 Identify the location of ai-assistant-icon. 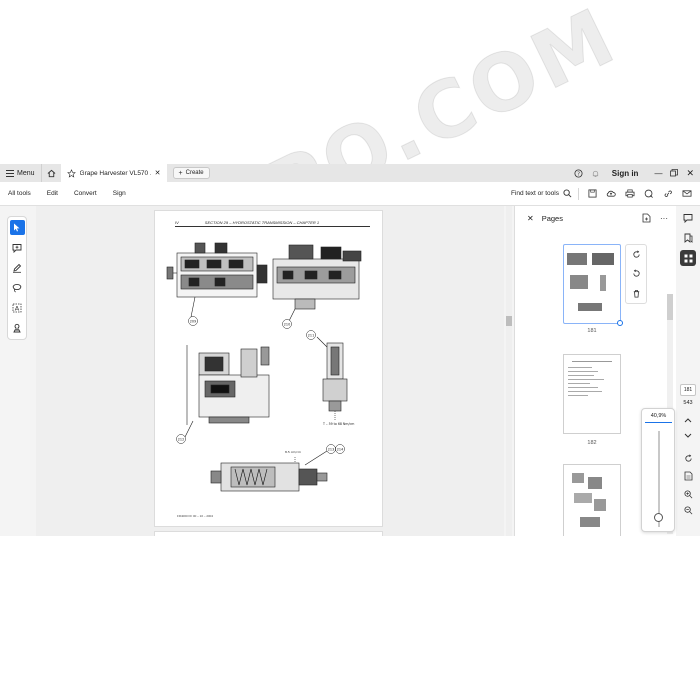
(649, 193).